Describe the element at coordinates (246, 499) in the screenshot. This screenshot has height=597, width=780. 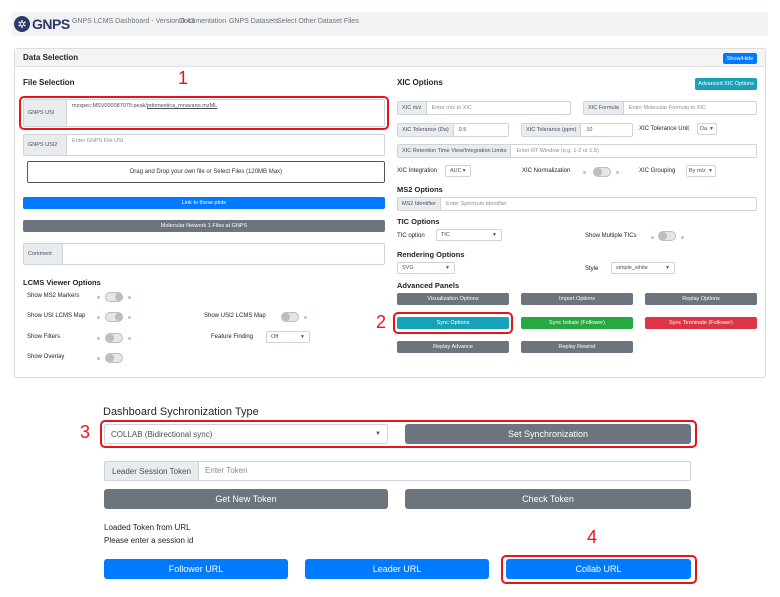
I see `get-new-token-button: Get New Token` at that location.